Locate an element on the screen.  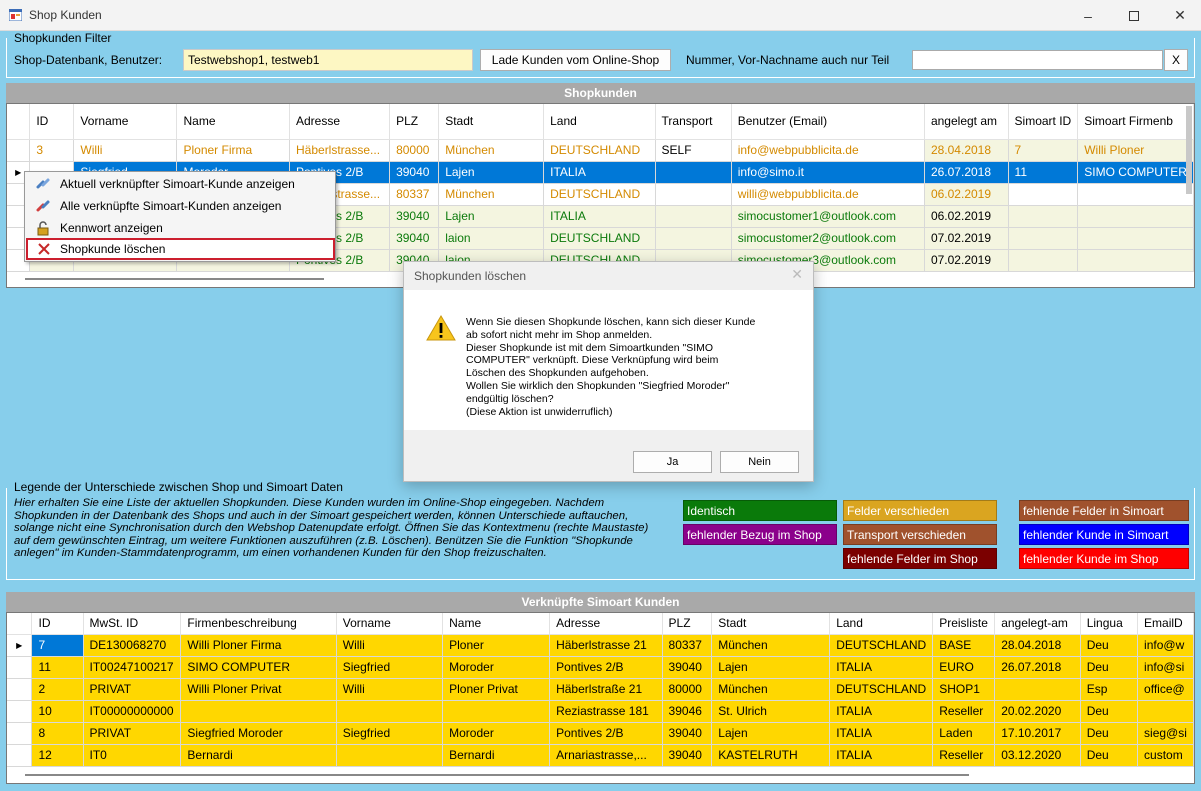
table-cell: Reseller is located at coordinates (964, 711).